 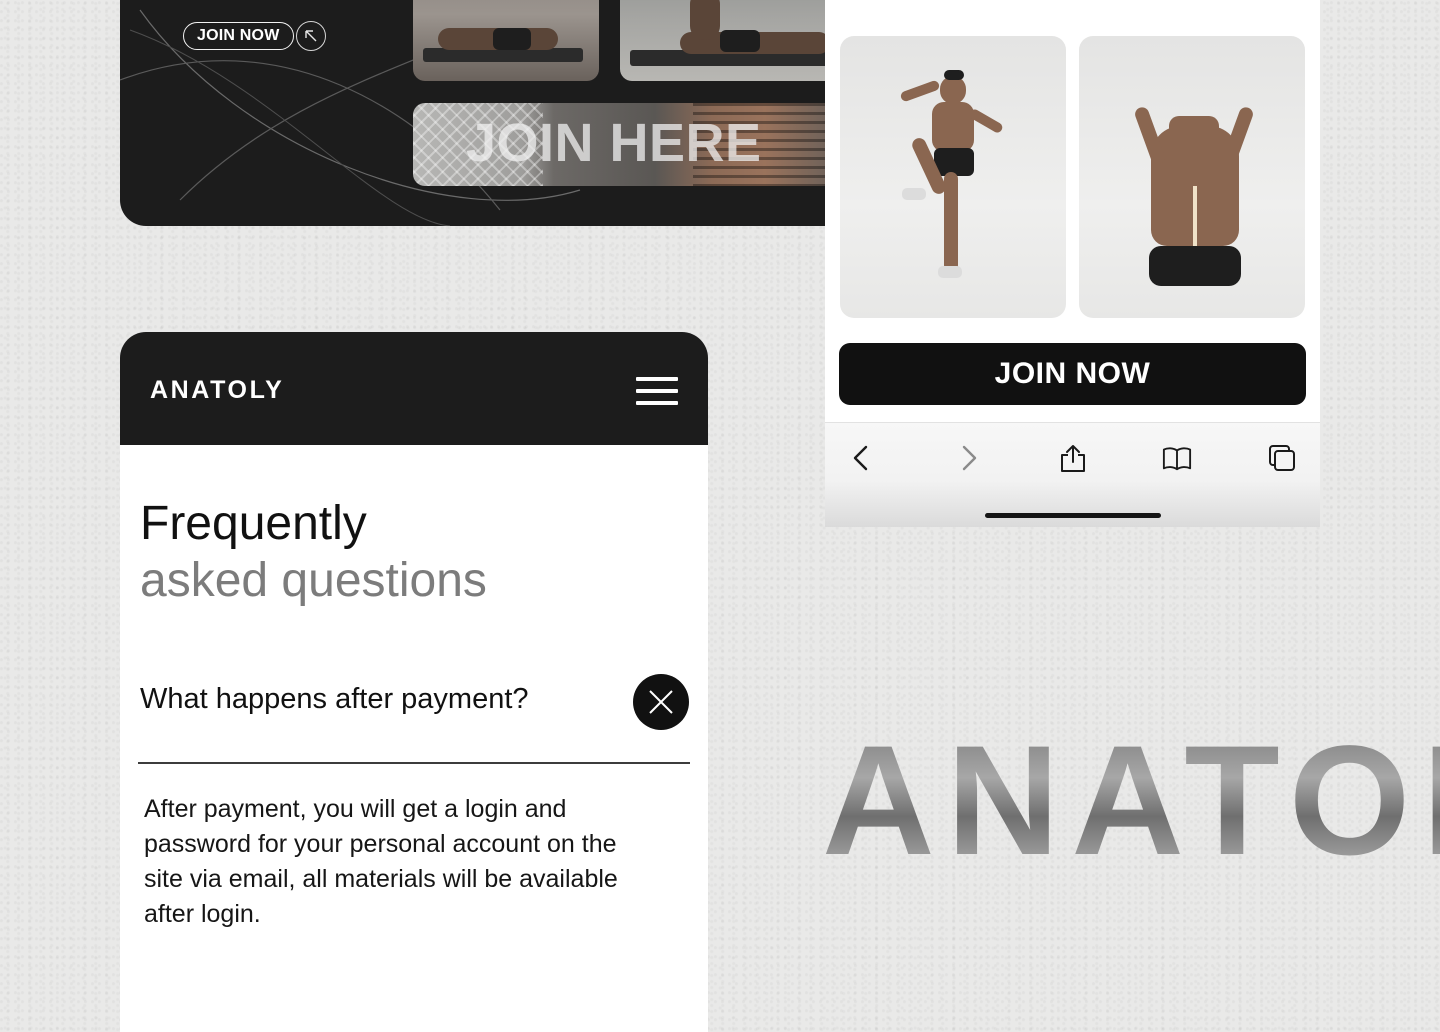 I want to click on join-now-button: JOIN NOW, so click(x=238, y=36).